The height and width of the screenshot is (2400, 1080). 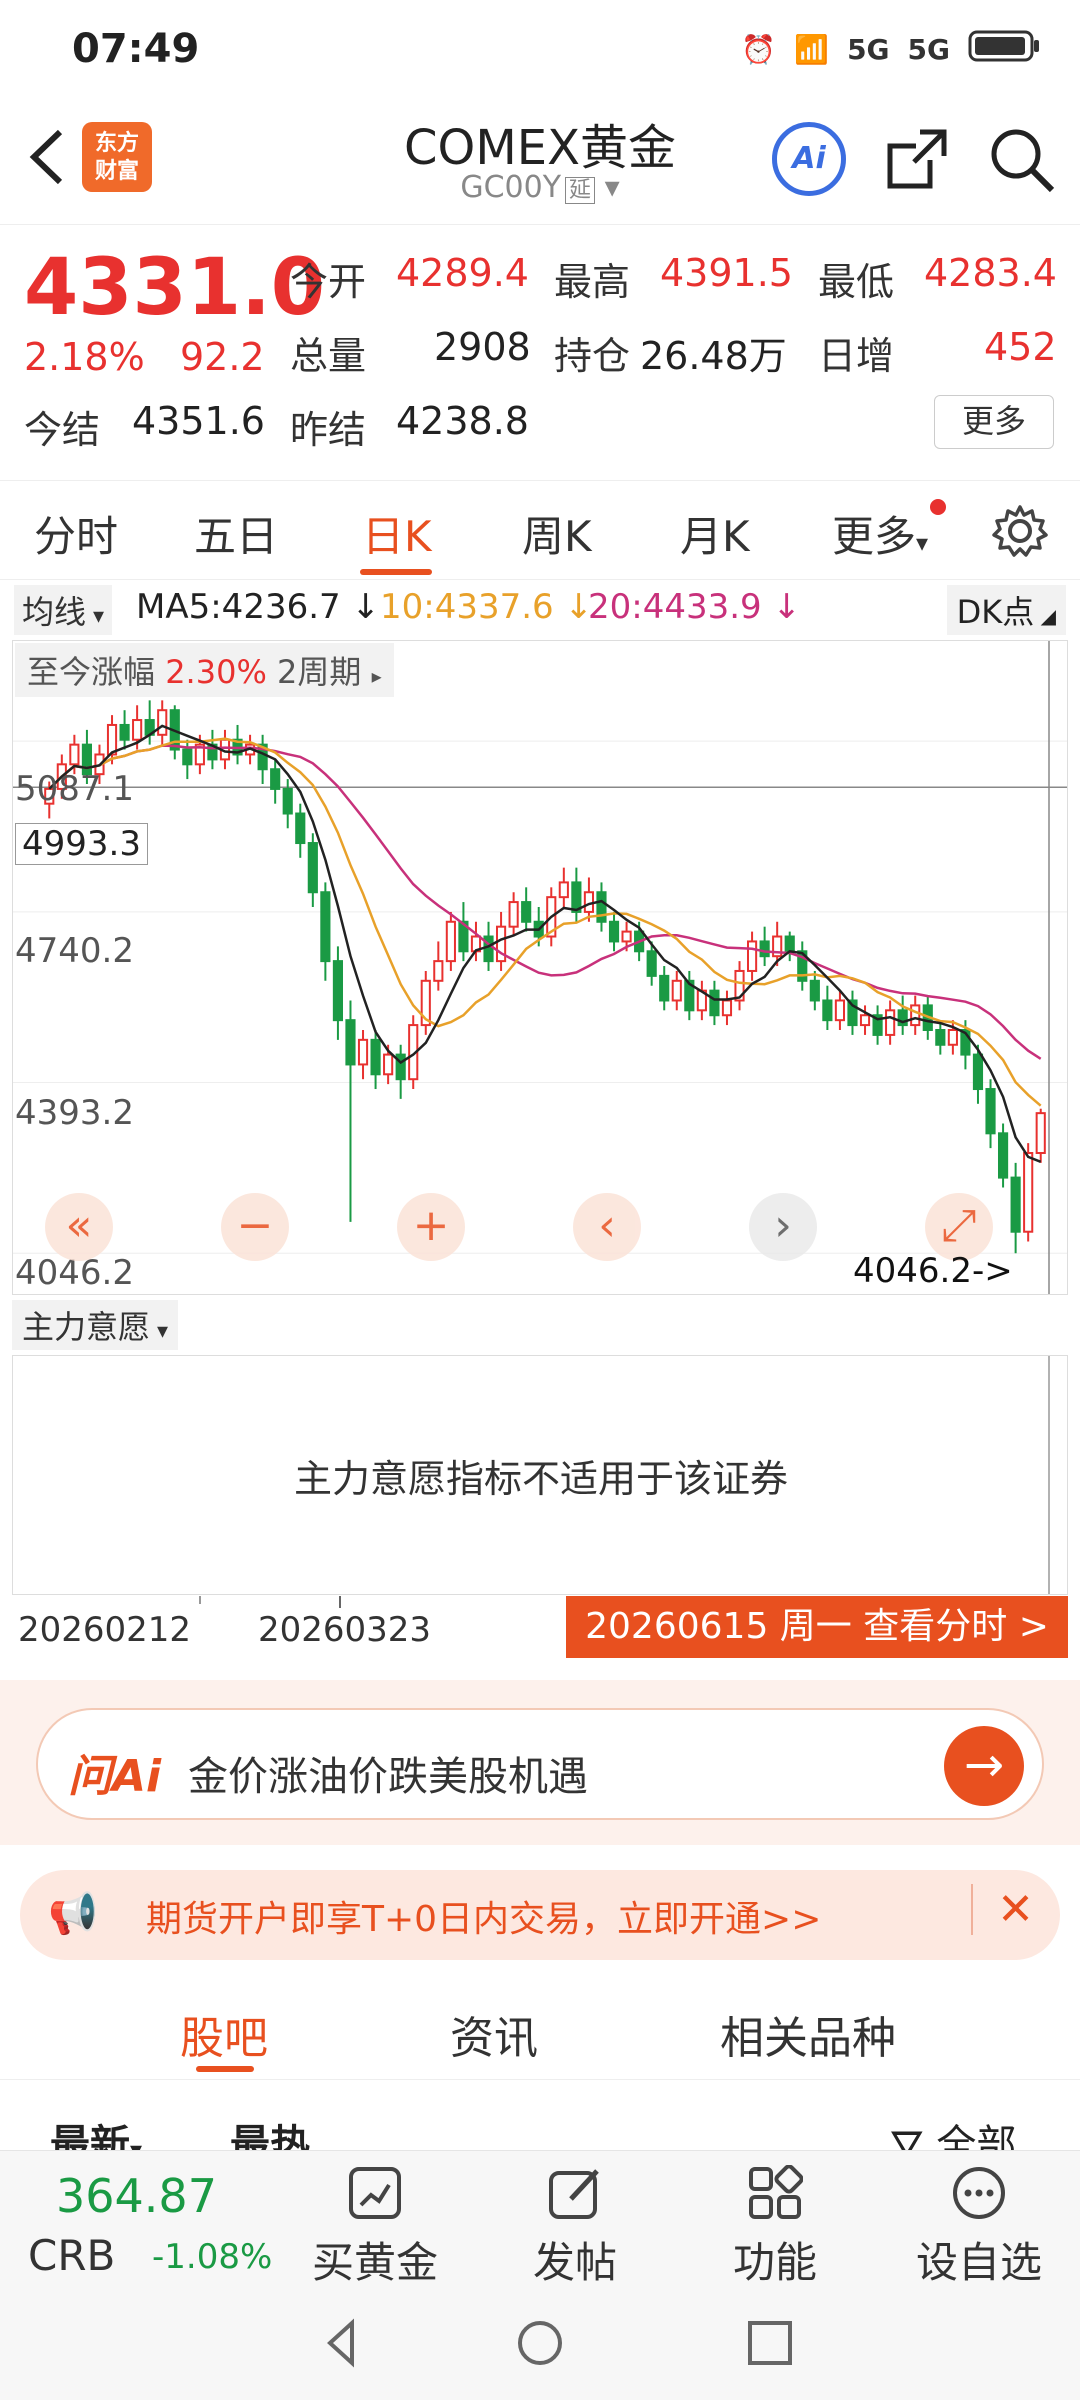 What do you see at coordinates (808, 2034) in the screenshot?
I see `tab-related: 相关品种` at bounding box center [808, 2034].